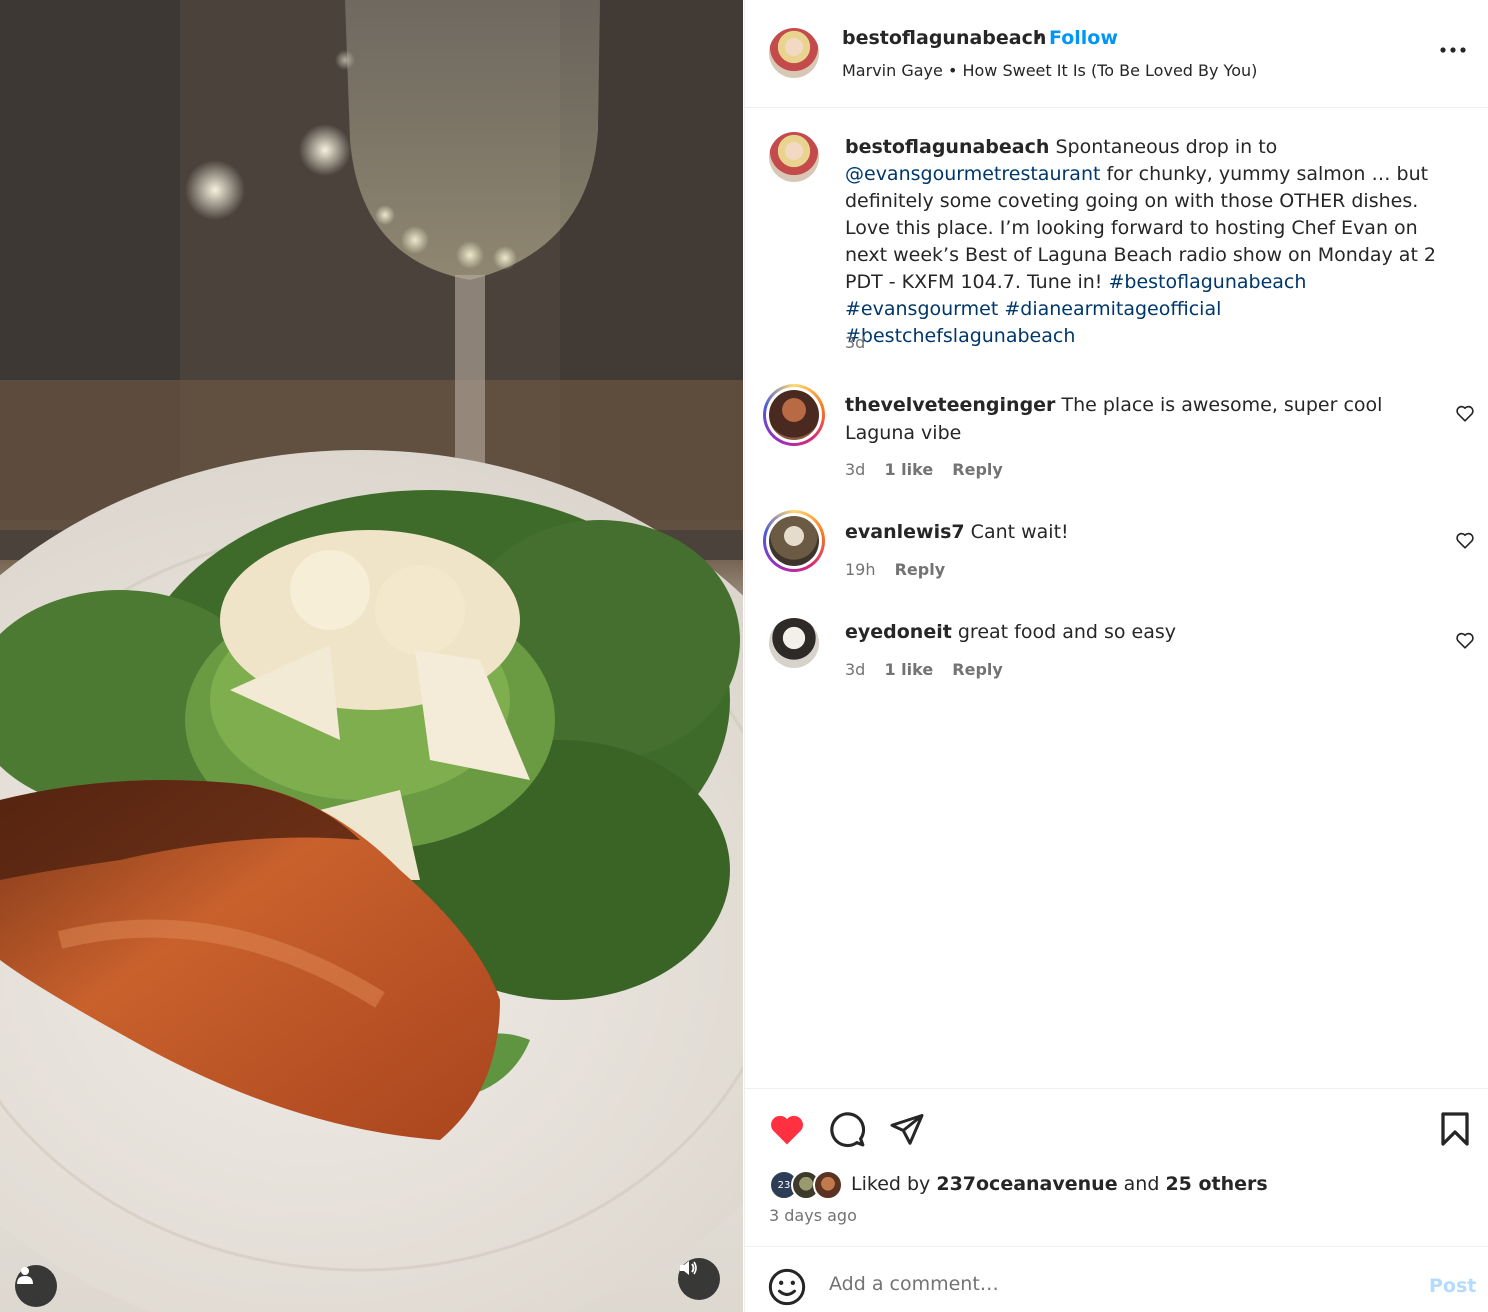 The image size is (1488, 1312). What do you see at coordinates (699, 1279) in the screenshot?
I see `audio-toggle-button` at bounding box center [699, 1279].